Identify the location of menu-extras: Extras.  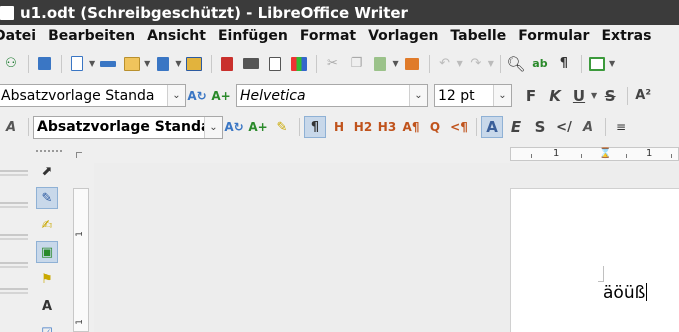
(626, 36).